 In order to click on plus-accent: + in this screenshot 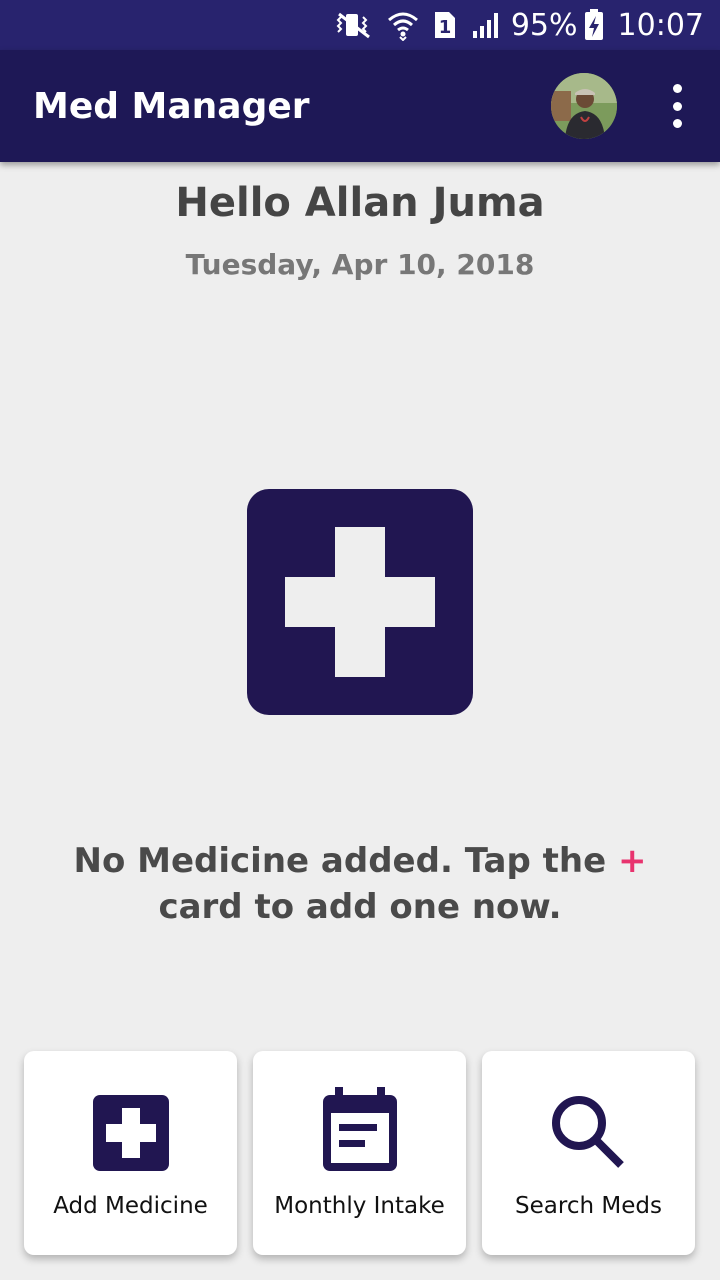, I will do `click(632, 861)`.